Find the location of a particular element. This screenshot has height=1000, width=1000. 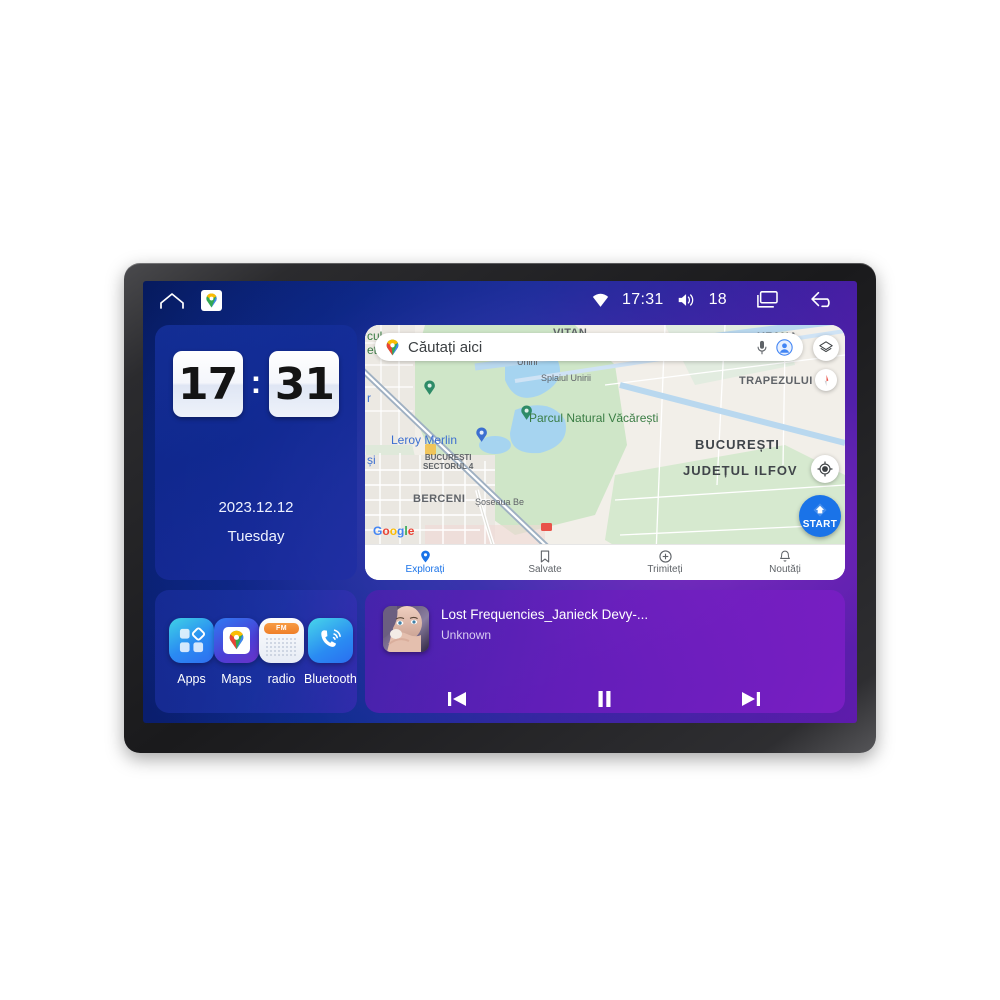

mapnav-saved-label: Salvate is located at coordinates (545, 569).